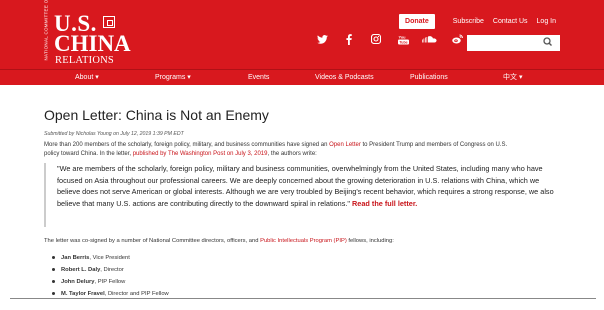  What do you see at coordinates (510, 21) in the screenshot?
I see `contact-link: Contact Us` at bounding box center [510, 21].